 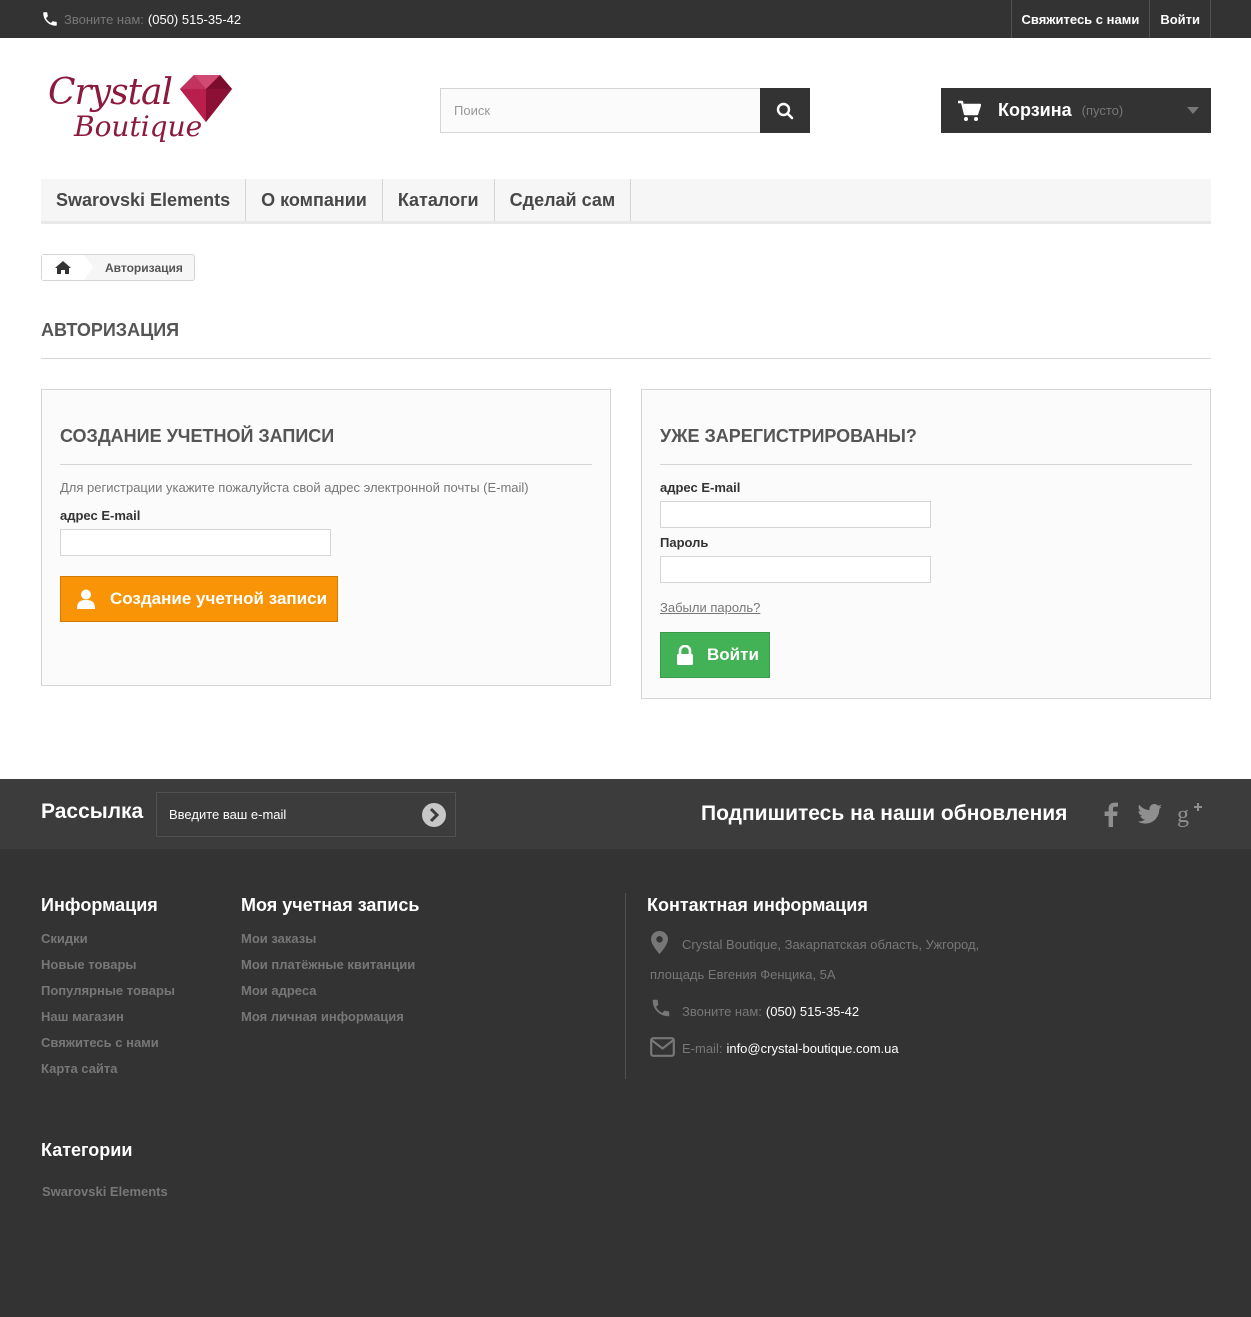 I want to click on footer-email: E-mail: info@crystal-boutique.com.ua, so click(x=790, y=1048).